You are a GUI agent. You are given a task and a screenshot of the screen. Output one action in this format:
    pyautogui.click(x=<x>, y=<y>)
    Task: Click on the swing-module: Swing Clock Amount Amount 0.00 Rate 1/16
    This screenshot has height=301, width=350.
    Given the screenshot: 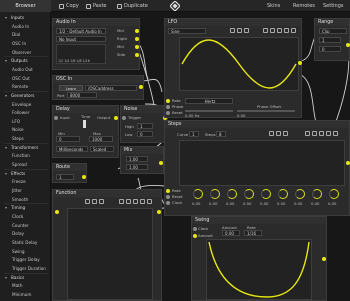 What is the action you would take?
    pyautogui.click(x=259, y=258)
    